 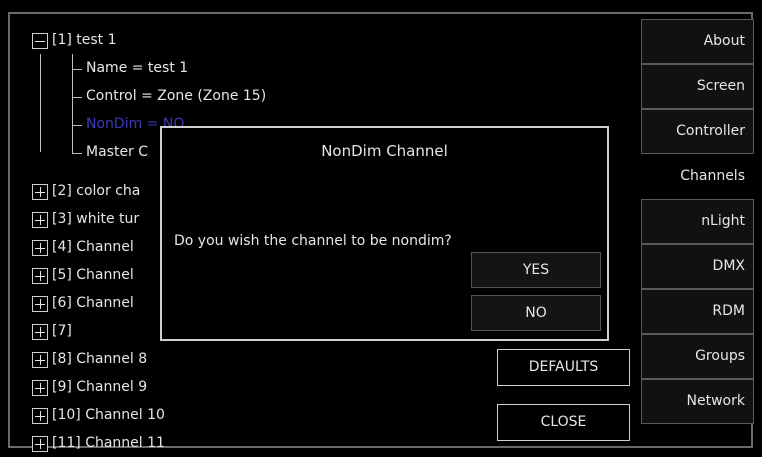 What do you see at coordinates (93, 275) in the screenshot?
I see `tree-item-channel-5: [5] Channel` at bounding box center [93, 275].